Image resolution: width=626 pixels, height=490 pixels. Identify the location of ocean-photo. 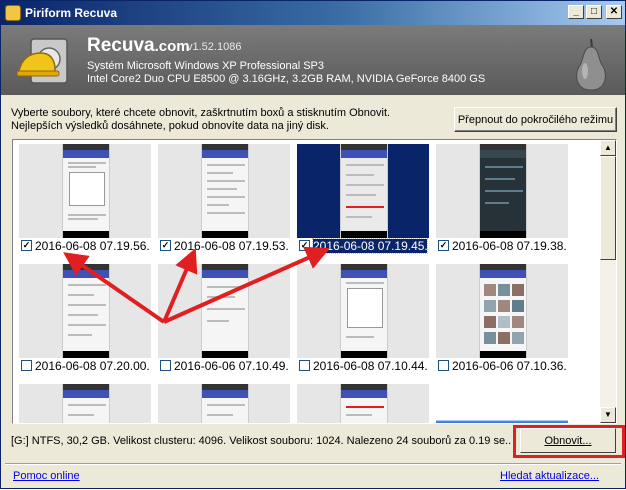
(502, 403).